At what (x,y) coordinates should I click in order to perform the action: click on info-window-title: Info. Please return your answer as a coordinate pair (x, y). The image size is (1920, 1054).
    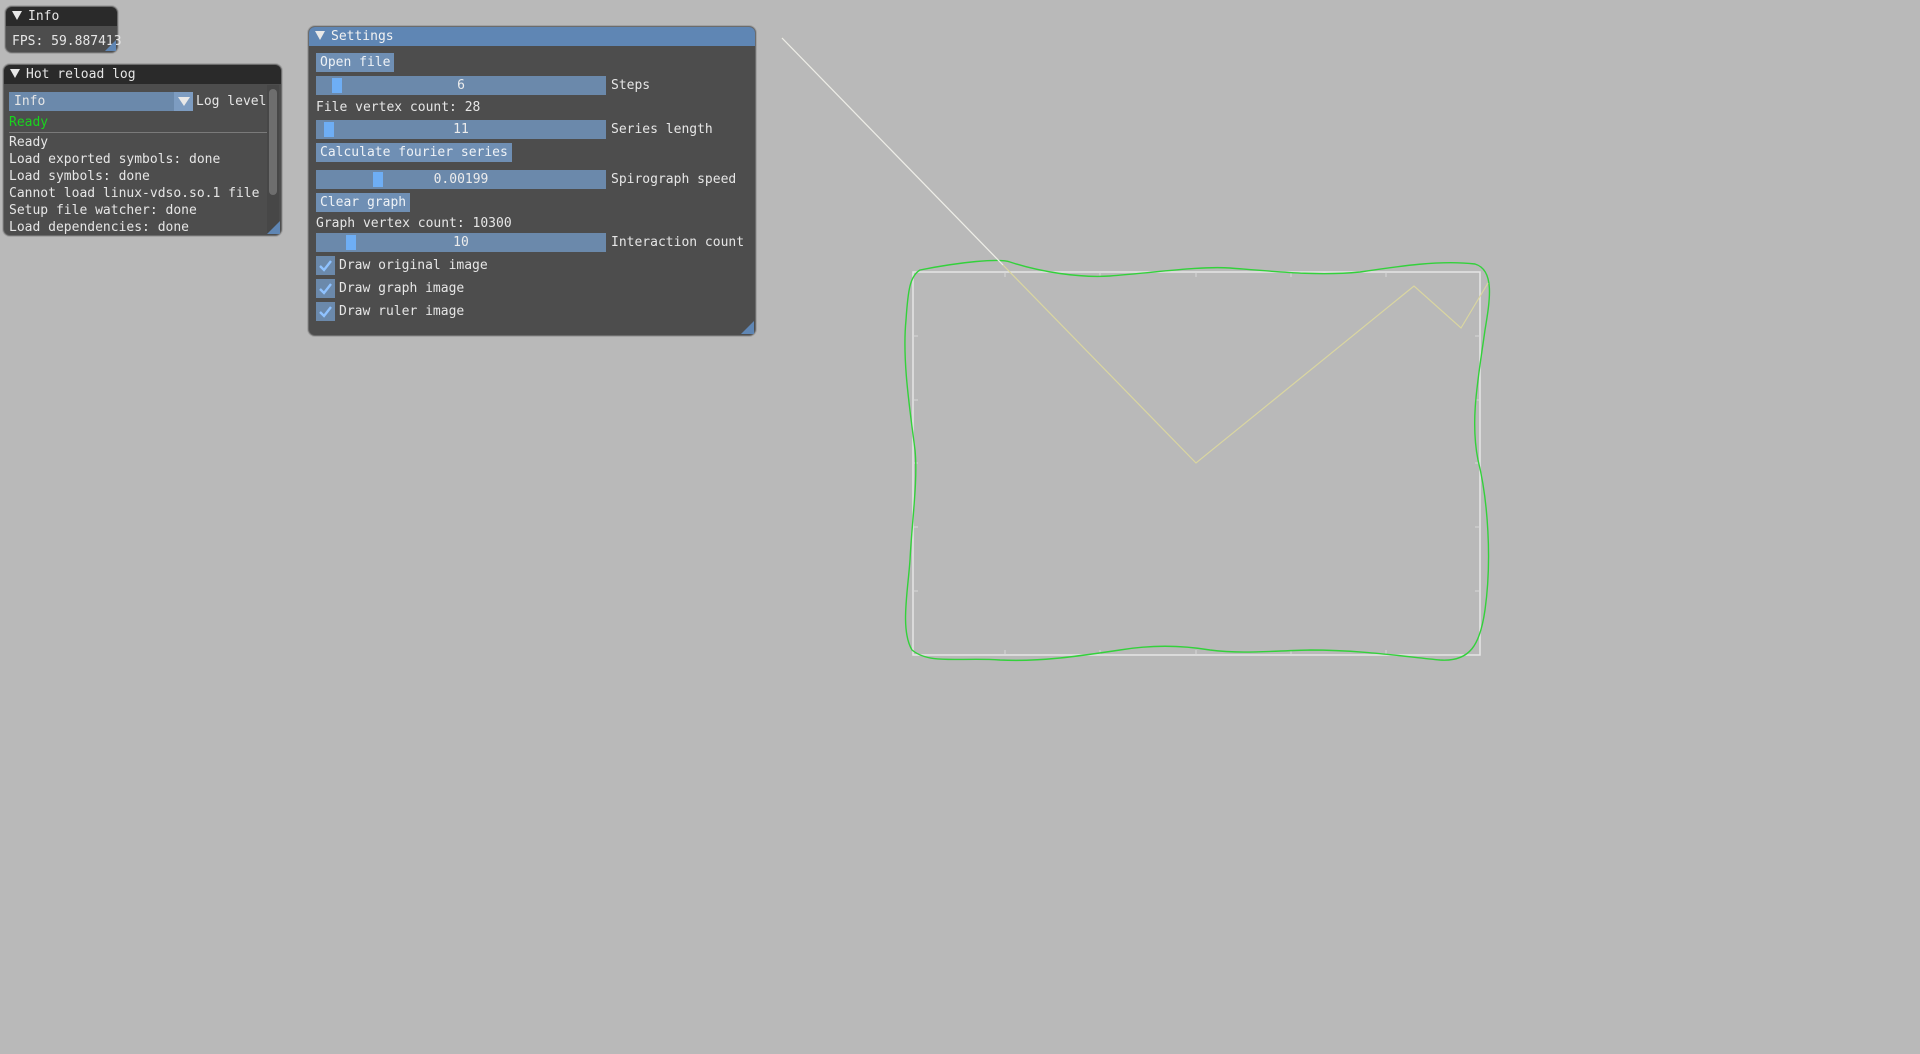
    Looking at the image, I should click on (44, 16).